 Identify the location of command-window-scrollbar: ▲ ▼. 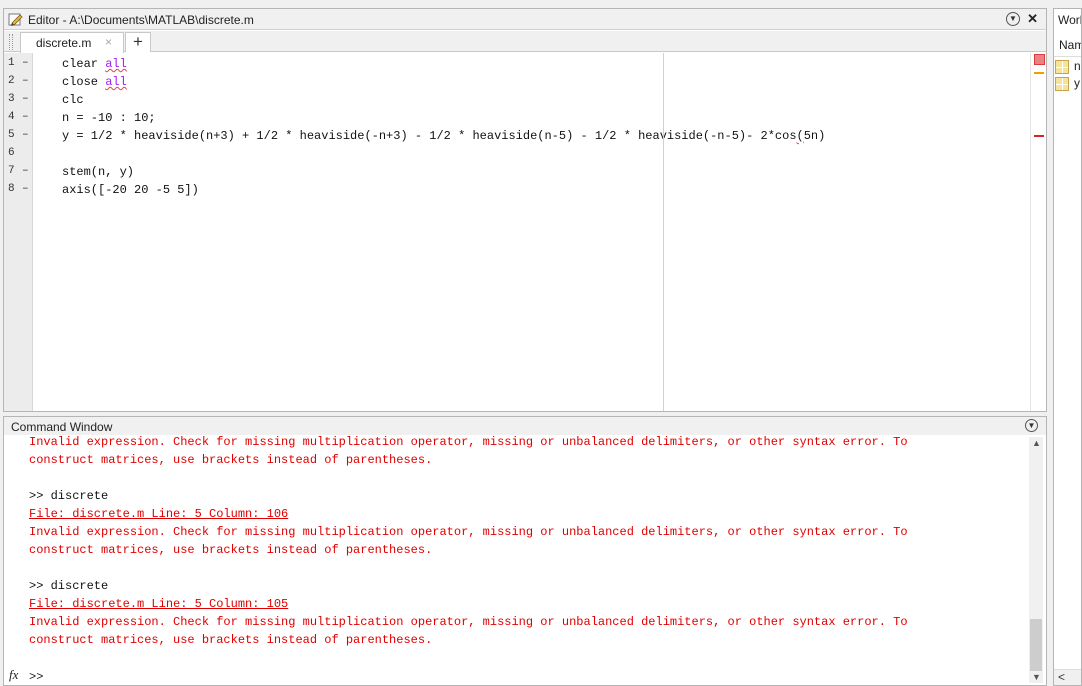
(1036, 560).